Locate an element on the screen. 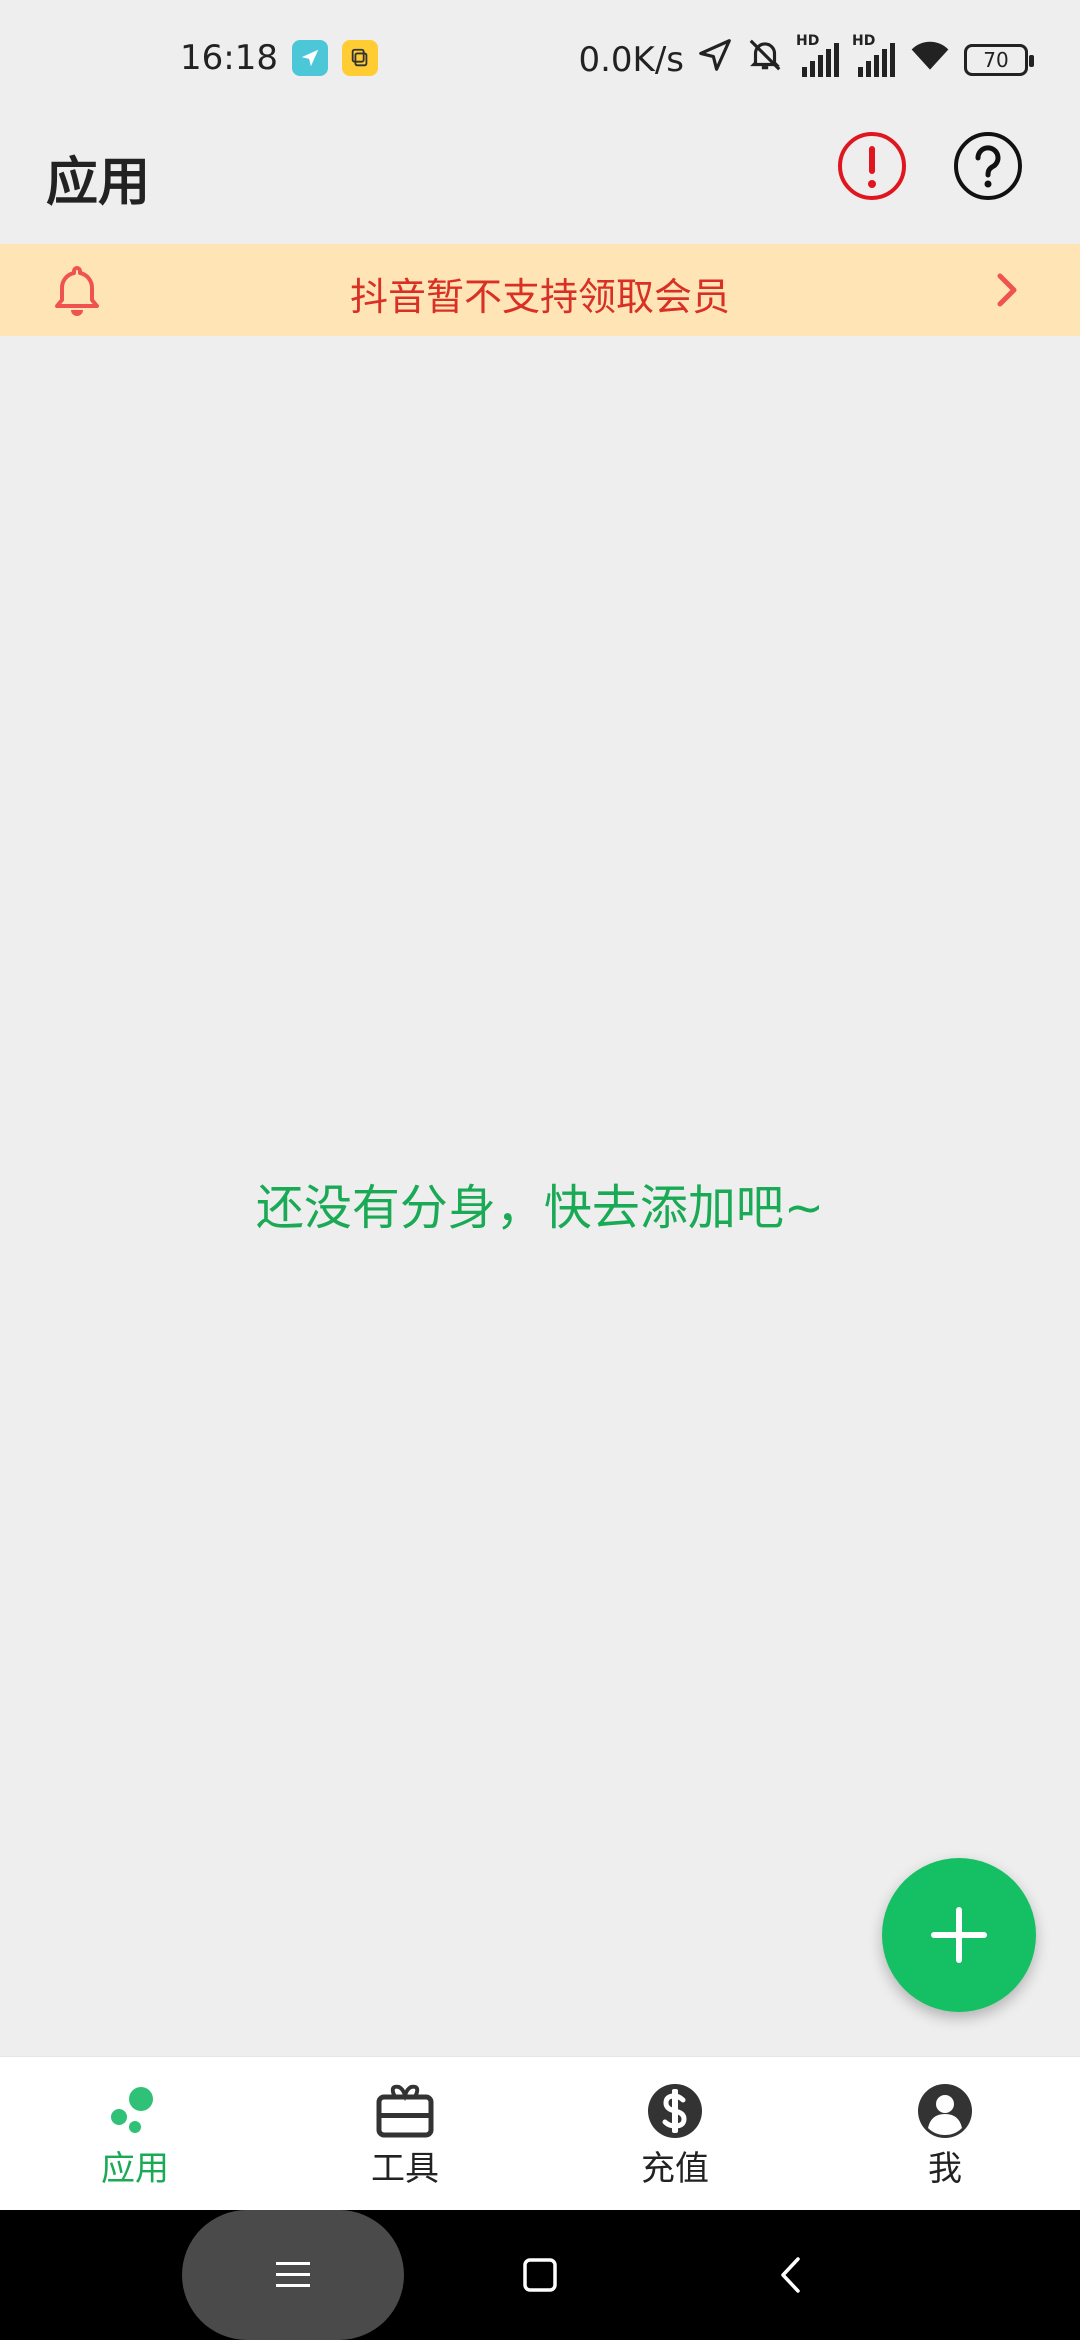 The image size is (1080, 2340). dollar-icon is located at coordinates (675, 2111).